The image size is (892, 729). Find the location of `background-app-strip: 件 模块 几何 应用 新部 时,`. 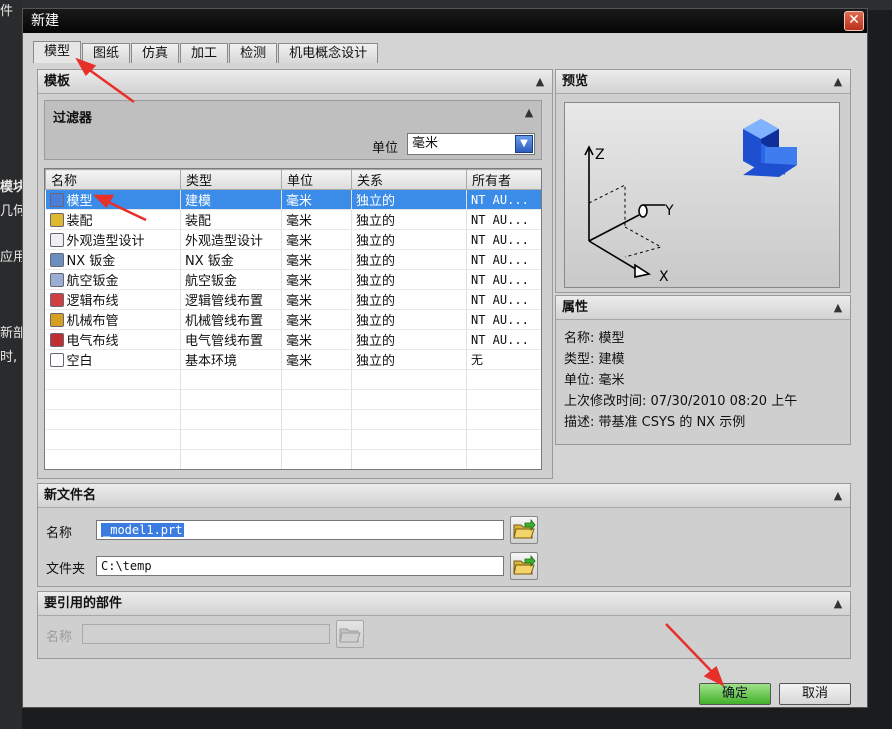

background-app-strip: 件 模块 几何 应用 新部 时, is located at coordinates (13, 364).